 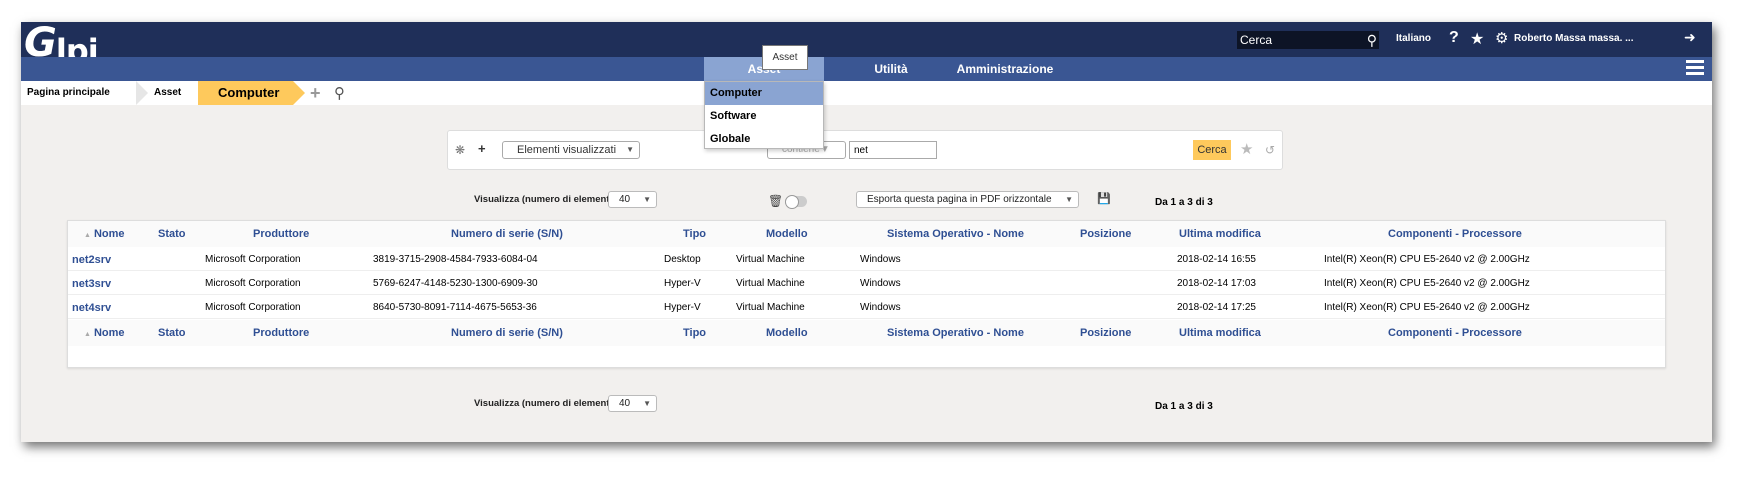 I want to click on computer-name-link: net4srv, so click(x=91, y=308).